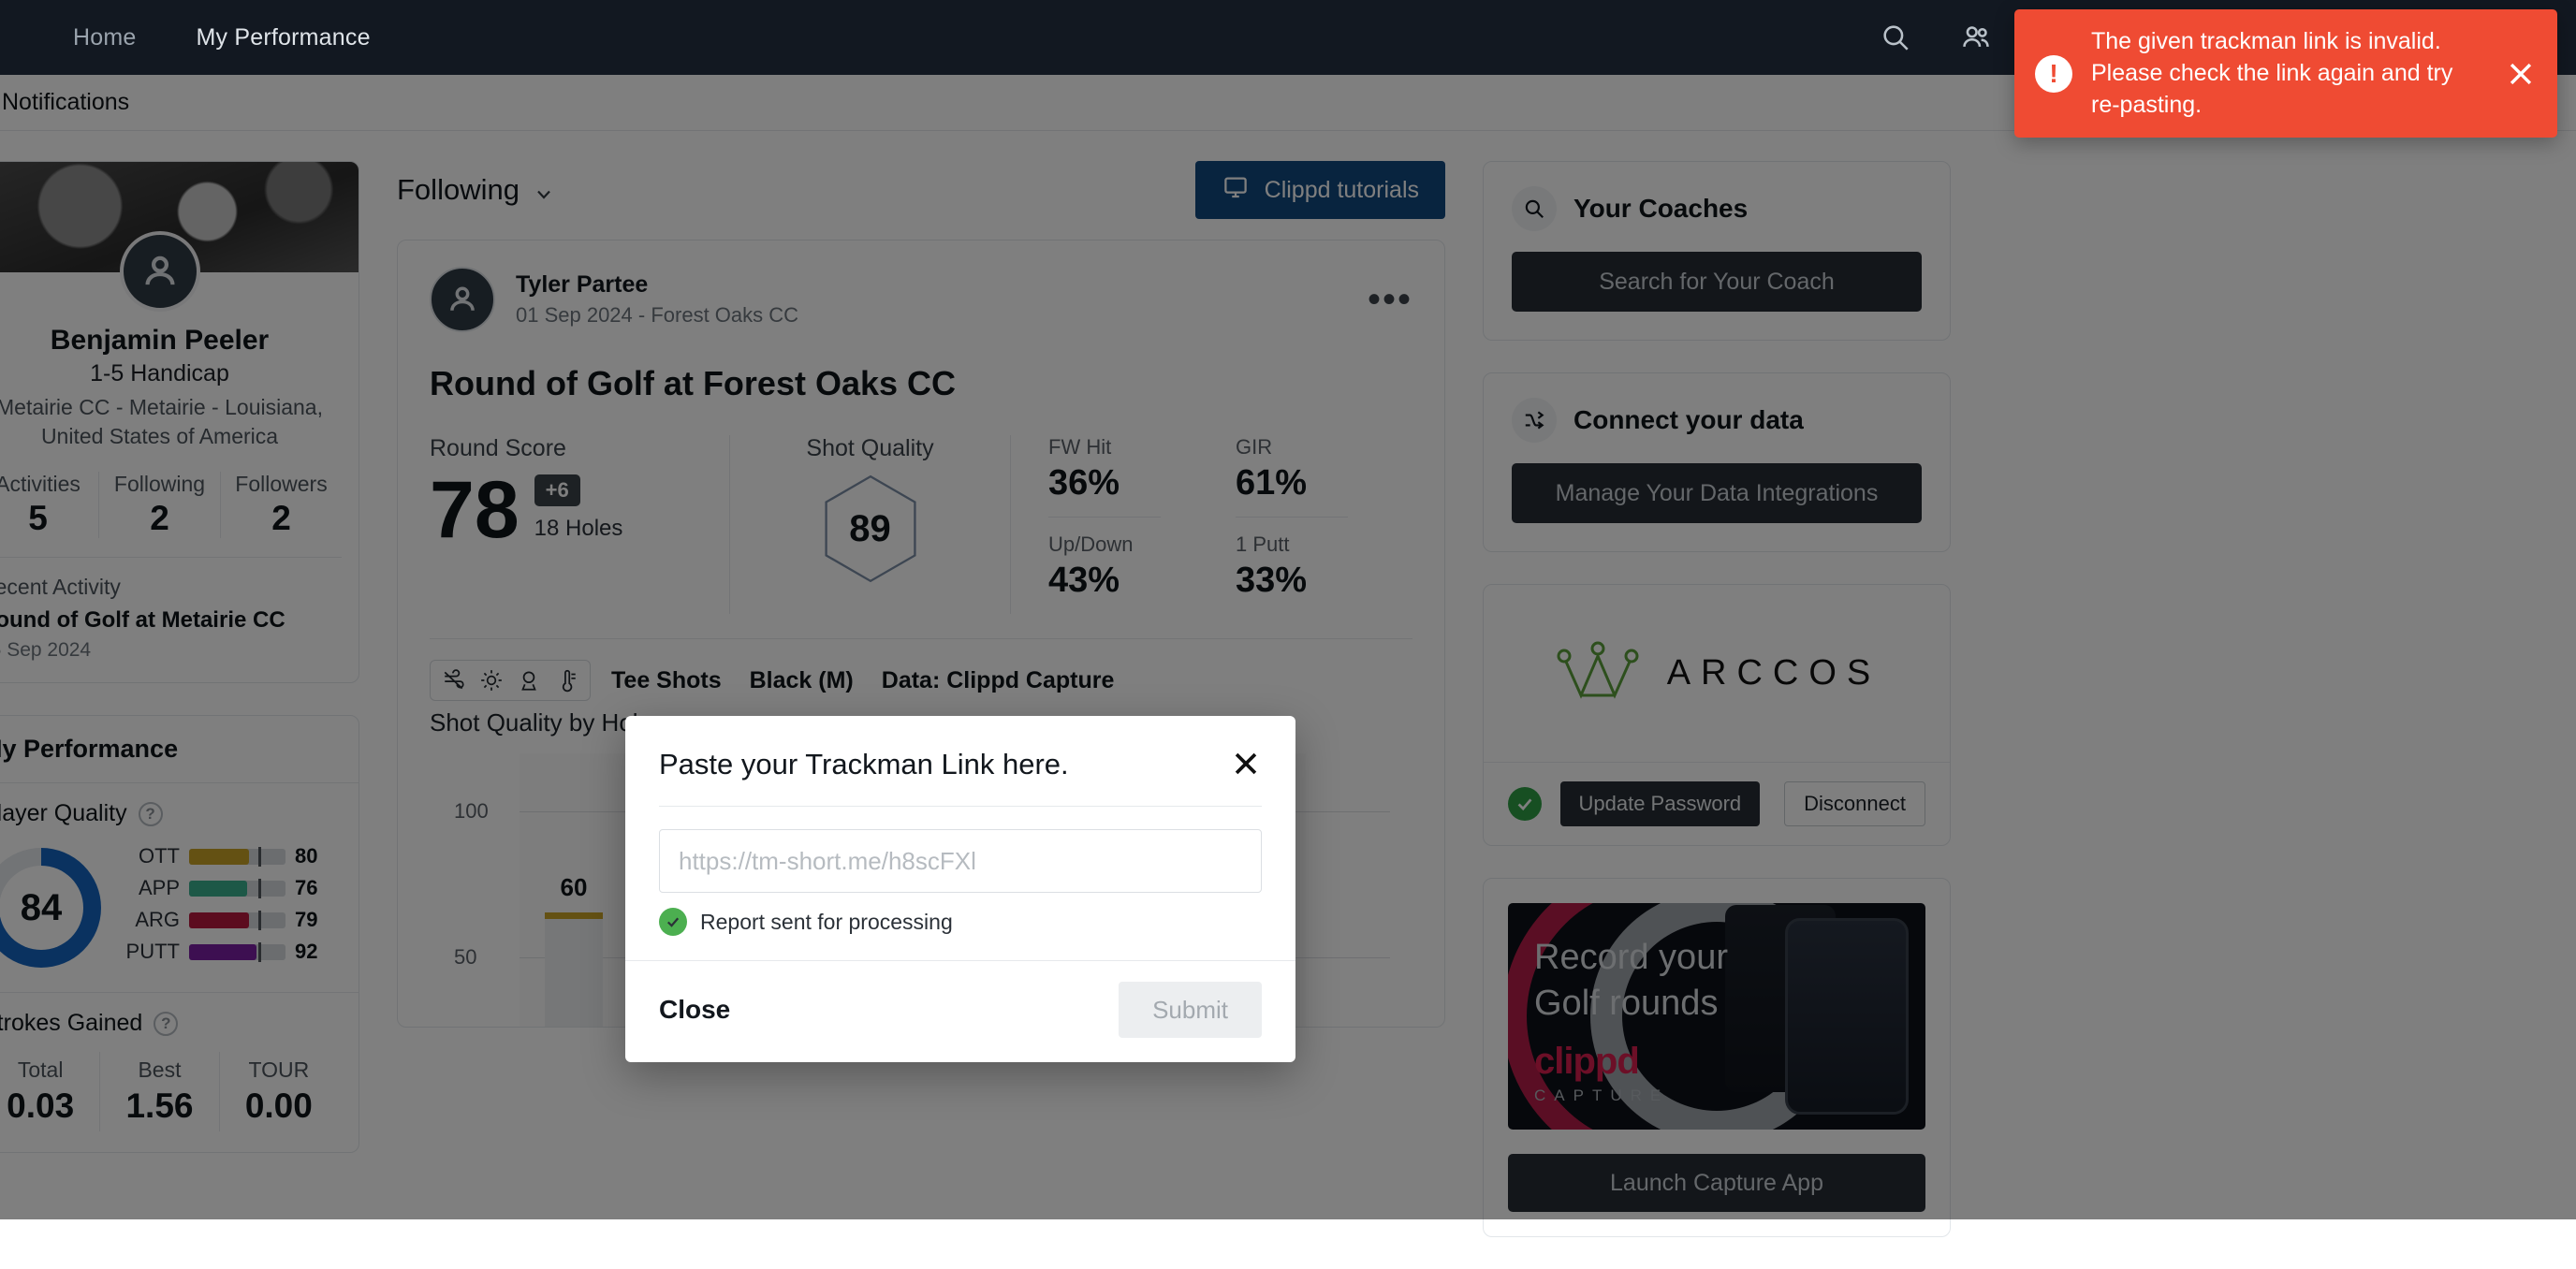 Image resolution: width=2576 pixels, height=1269 pixels. Describe the element at coordinates (281, 505) in the screenshot. I see `profile-stat-followers: Followers 2` at that location.